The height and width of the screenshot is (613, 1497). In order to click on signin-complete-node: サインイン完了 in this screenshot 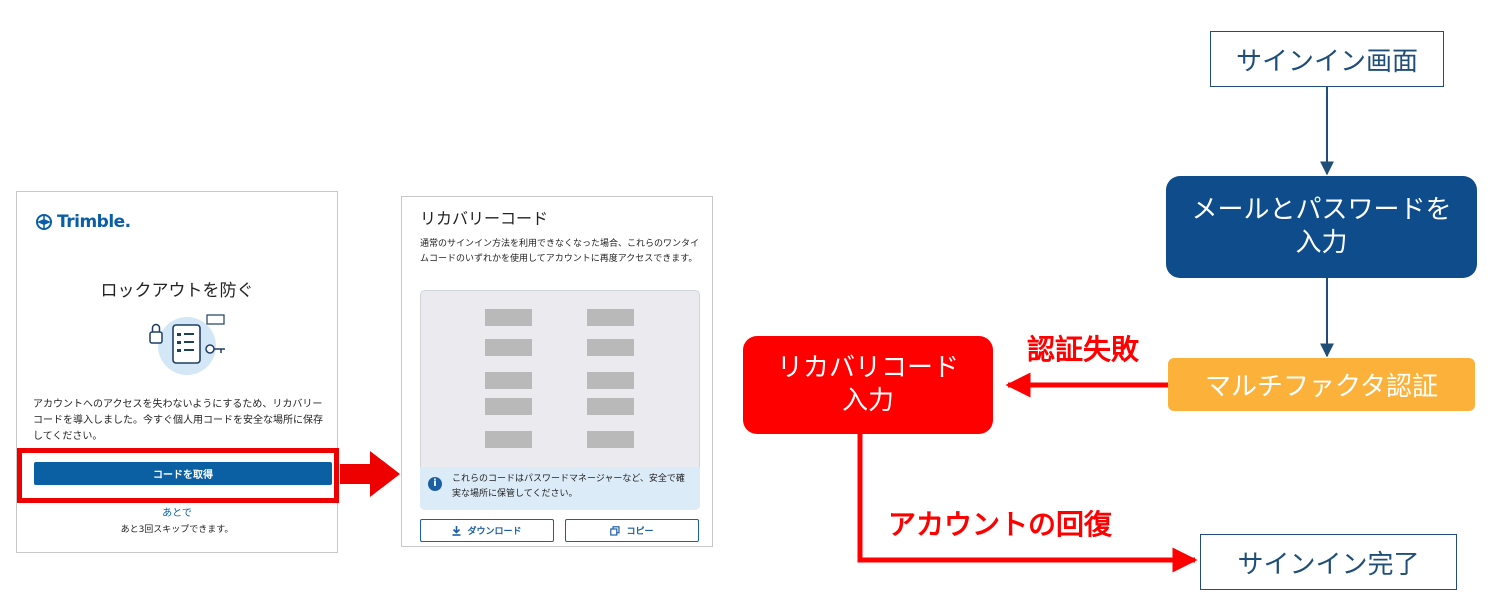, I will do `click(1328, 562)`.